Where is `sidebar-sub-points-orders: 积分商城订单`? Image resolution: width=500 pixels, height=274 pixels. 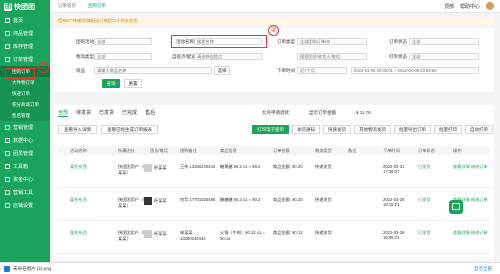 sidebar-sub-points-orders: 积分商城订单 is located at coordinates (25, 104).